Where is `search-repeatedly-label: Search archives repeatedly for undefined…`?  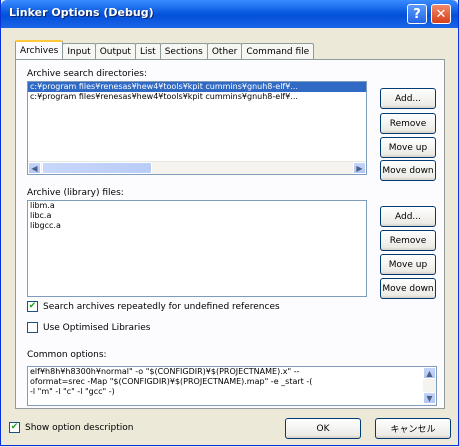
search-repeatedly-label: Search archives repeatedly for undefined… is located at coordinates (161, 306).